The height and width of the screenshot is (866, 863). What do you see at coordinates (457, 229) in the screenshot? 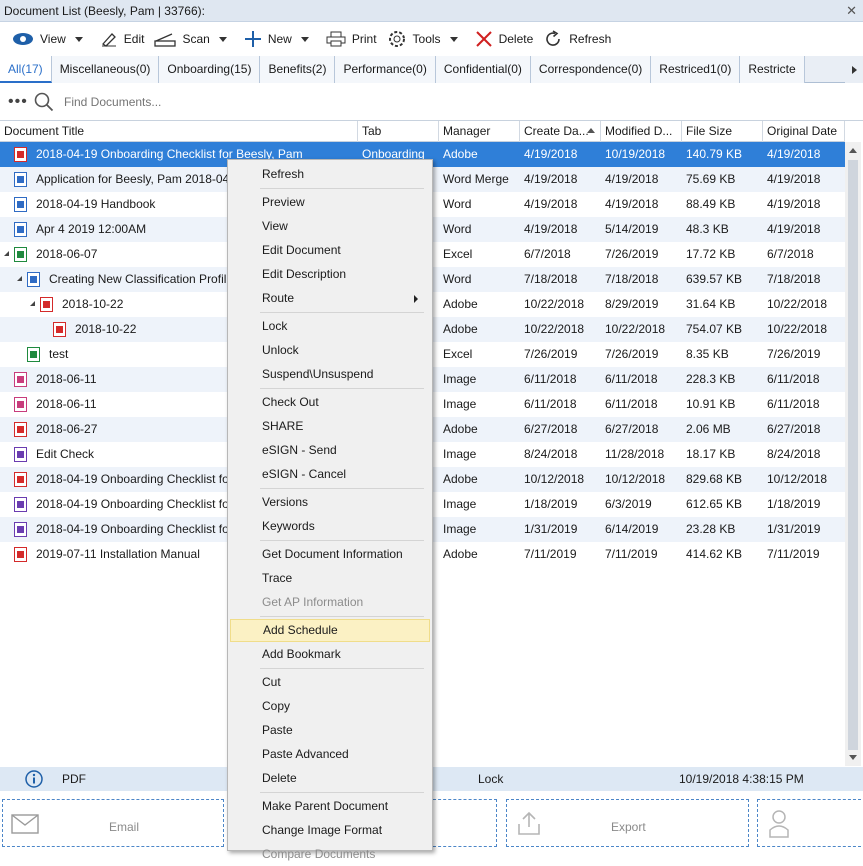
I see `cell-manager: Word` at bounding box center [457, 229].